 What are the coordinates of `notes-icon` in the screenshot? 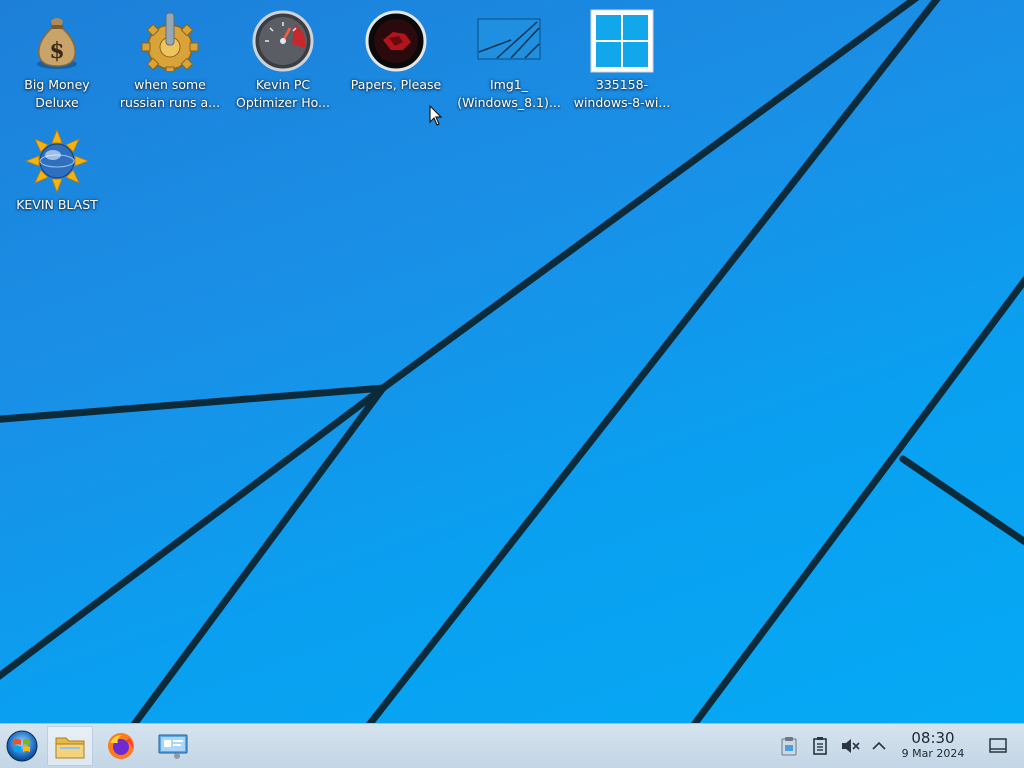 It's located at (820, 746).